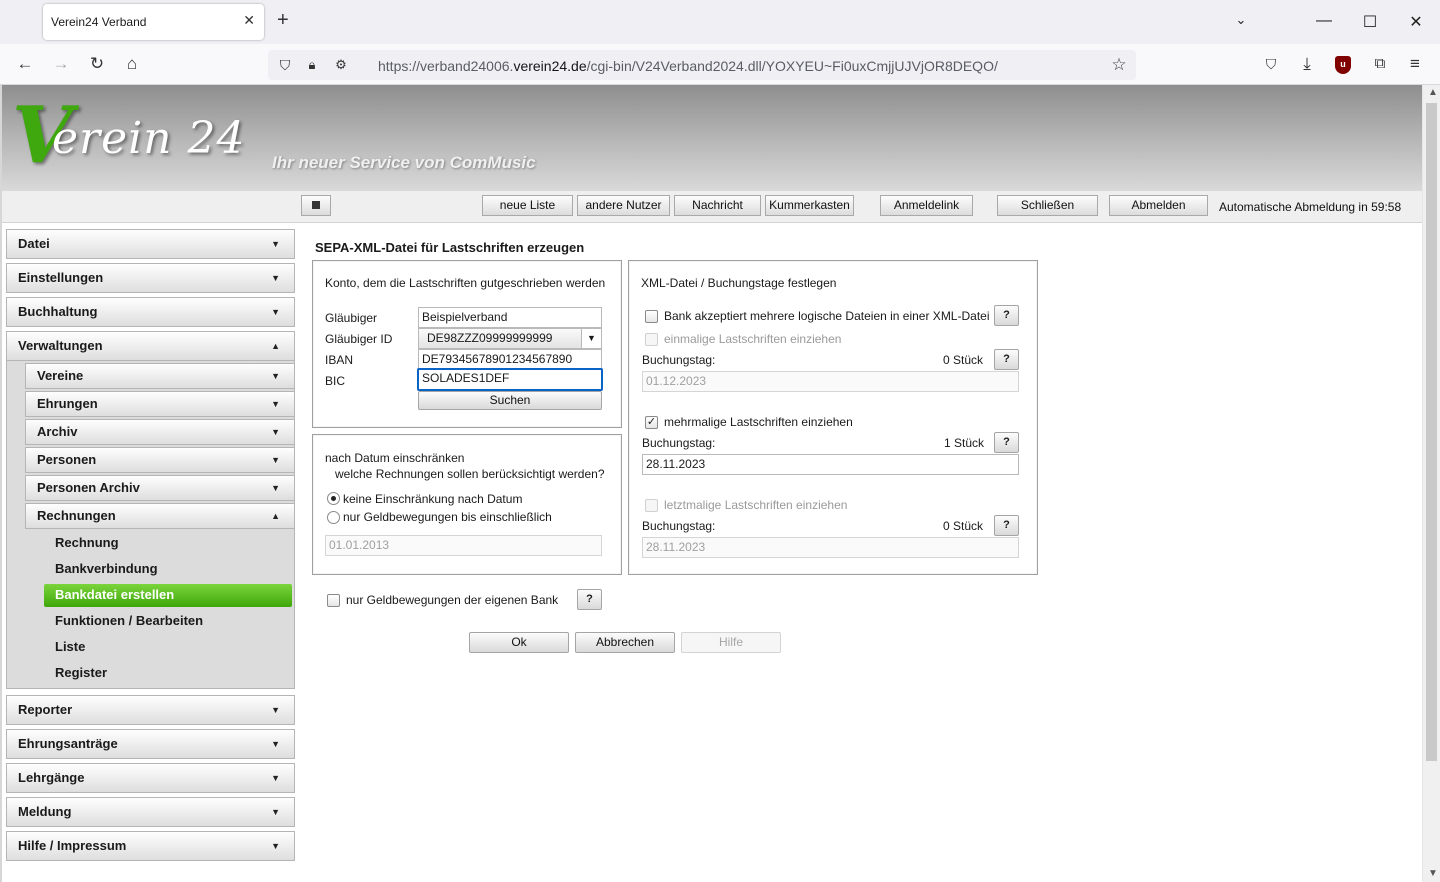  Describe the element at coordinates (447, 517) in the screenshot. I see `radio-until-date-label: nur Geldbewegungen bis einschließlich` at that location.